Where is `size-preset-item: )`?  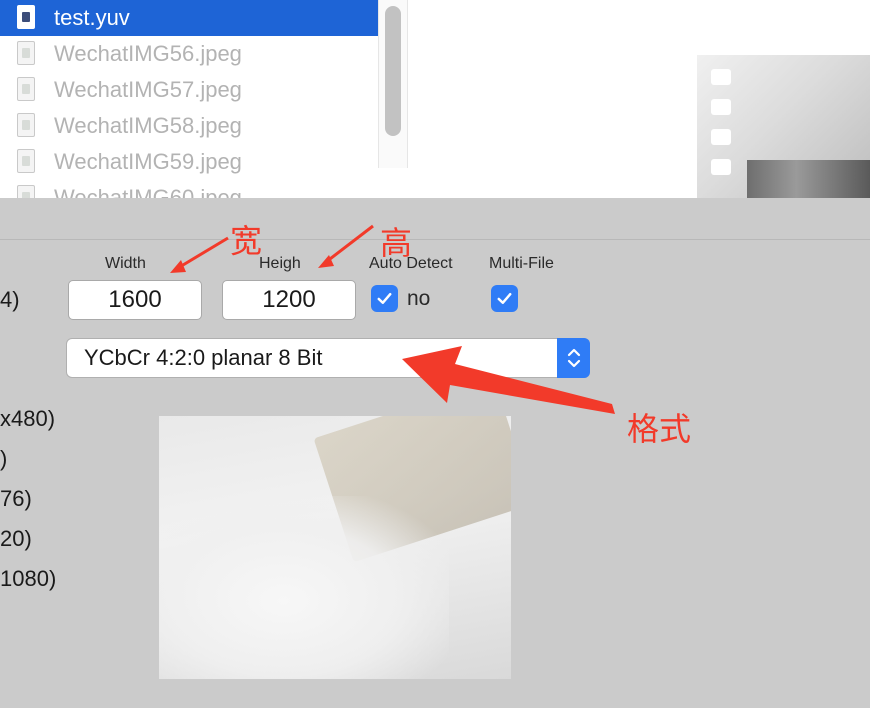 size-preset-item: ) is located at coordinates (3, 459).